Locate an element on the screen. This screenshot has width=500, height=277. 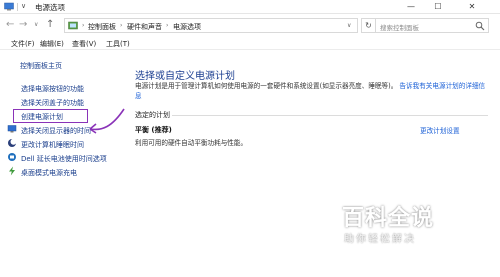
address-bar-row: ← → ∨ ↑ › 控制面板 › 硬件和声音 › 电源选项 ∨ ↻ 搜索控制面板 is located at coordinates (250, 25).